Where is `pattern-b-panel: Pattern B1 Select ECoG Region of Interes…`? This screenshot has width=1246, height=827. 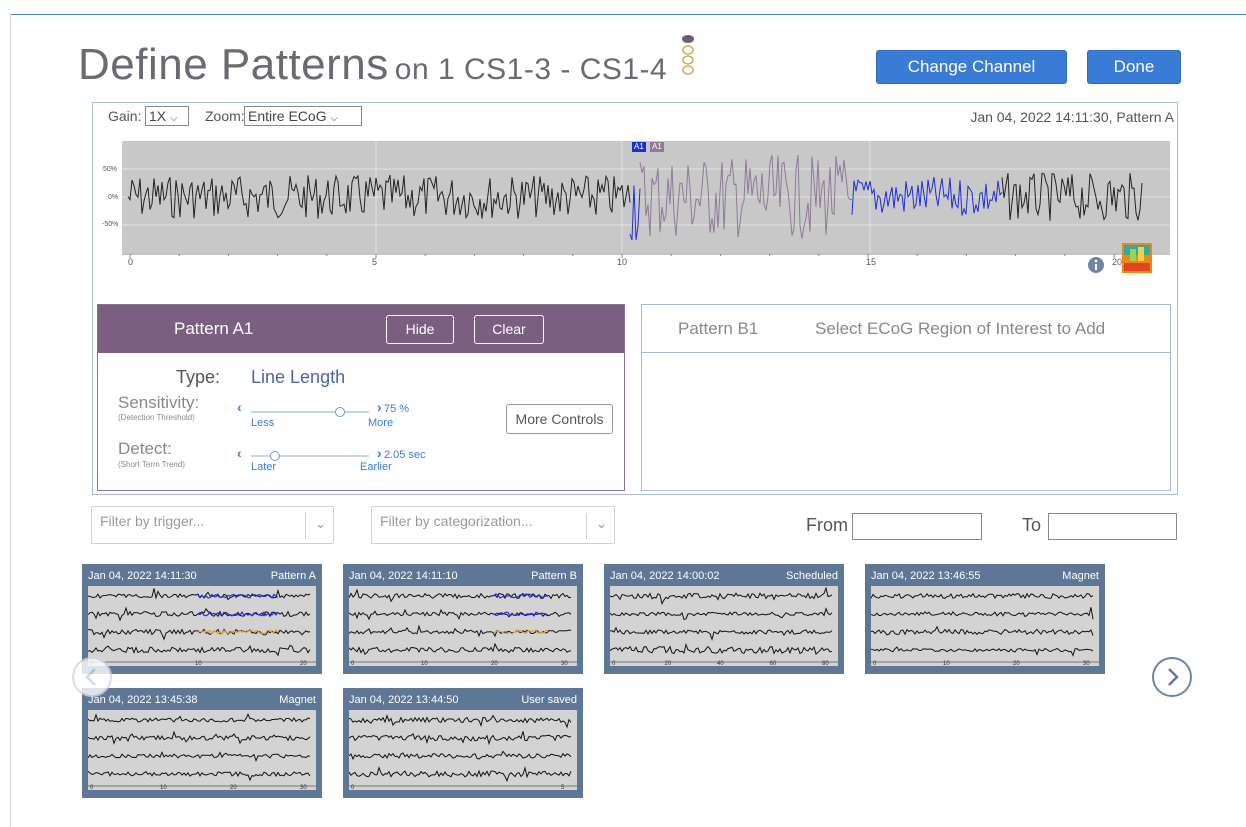
pattern-b-panel: Pattern B1 Select ECoG Region of Interes… is located at coordinates (906, 397).